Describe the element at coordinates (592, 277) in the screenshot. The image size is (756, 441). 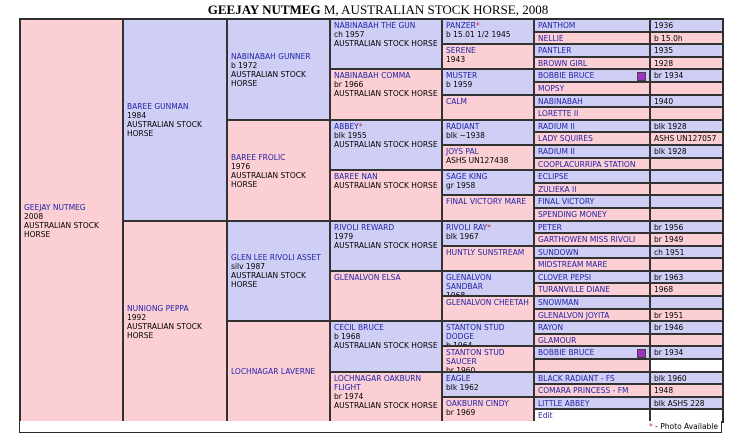
I see `gen6-horse: CLOVER PEPSI` at that location.